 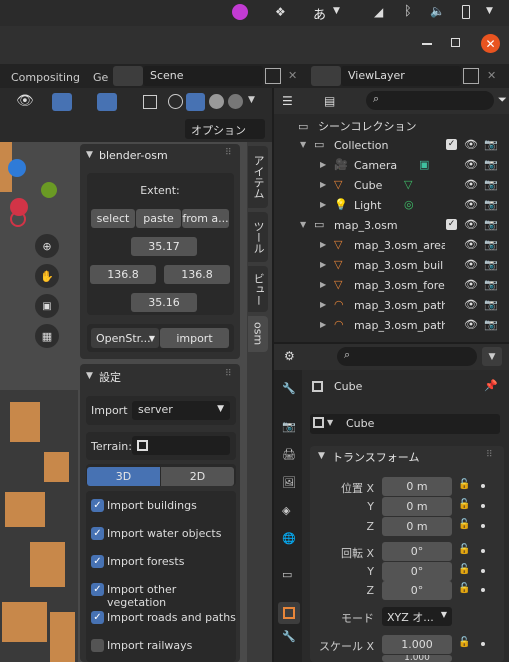 What do you see at coordinates (391, 226) in the screenshot?
I see `outliner-row: ▼ ▭ map_3.osm ✓ 👁 📷` at bounding box center [391, 226].